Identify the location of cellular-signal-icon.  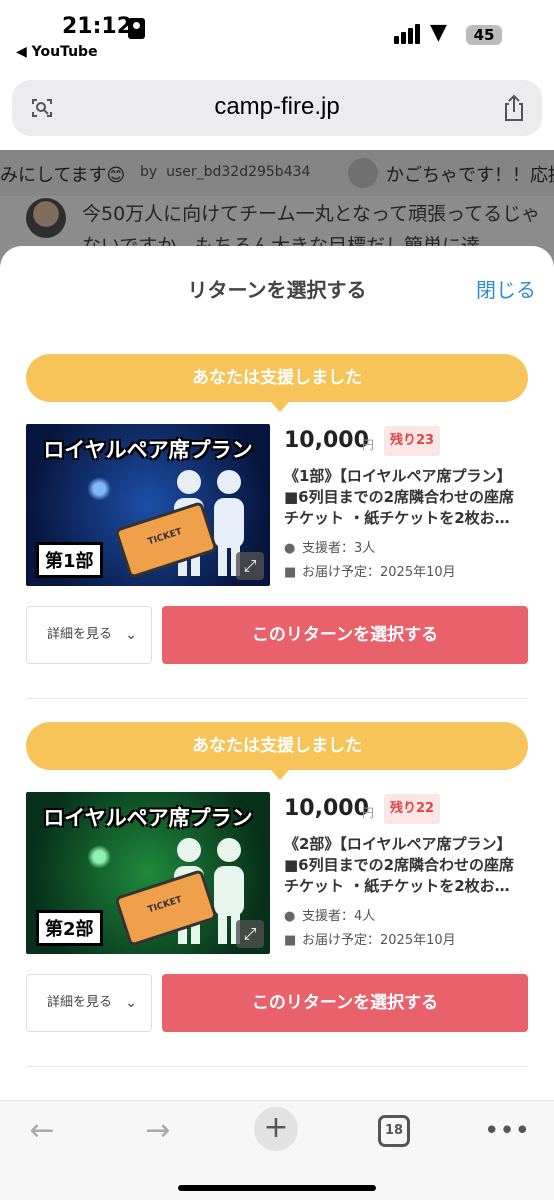
(409, 33).